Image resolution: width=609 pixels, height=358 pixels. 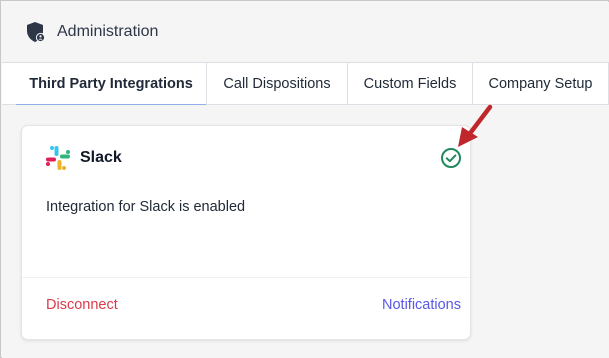 What do you see at coordinates (82, 305) in the screenshot?
I see `disconnect-button: Disconnect` at bounding box center [82, 305].